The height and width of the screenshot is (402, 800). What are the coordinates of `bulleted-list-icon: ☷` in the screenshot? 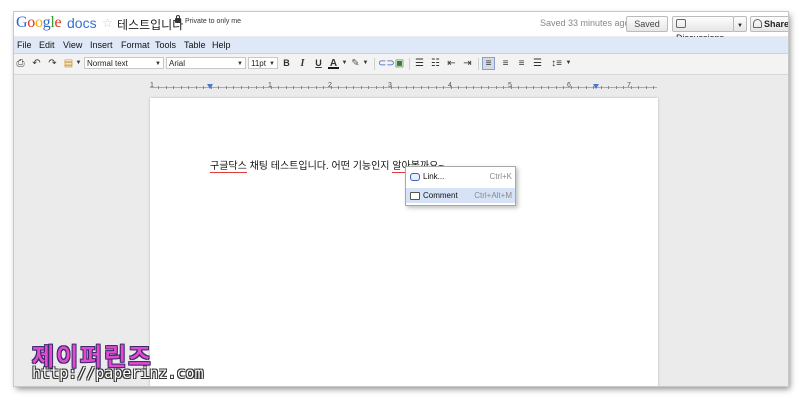 It's located at (435, 63).